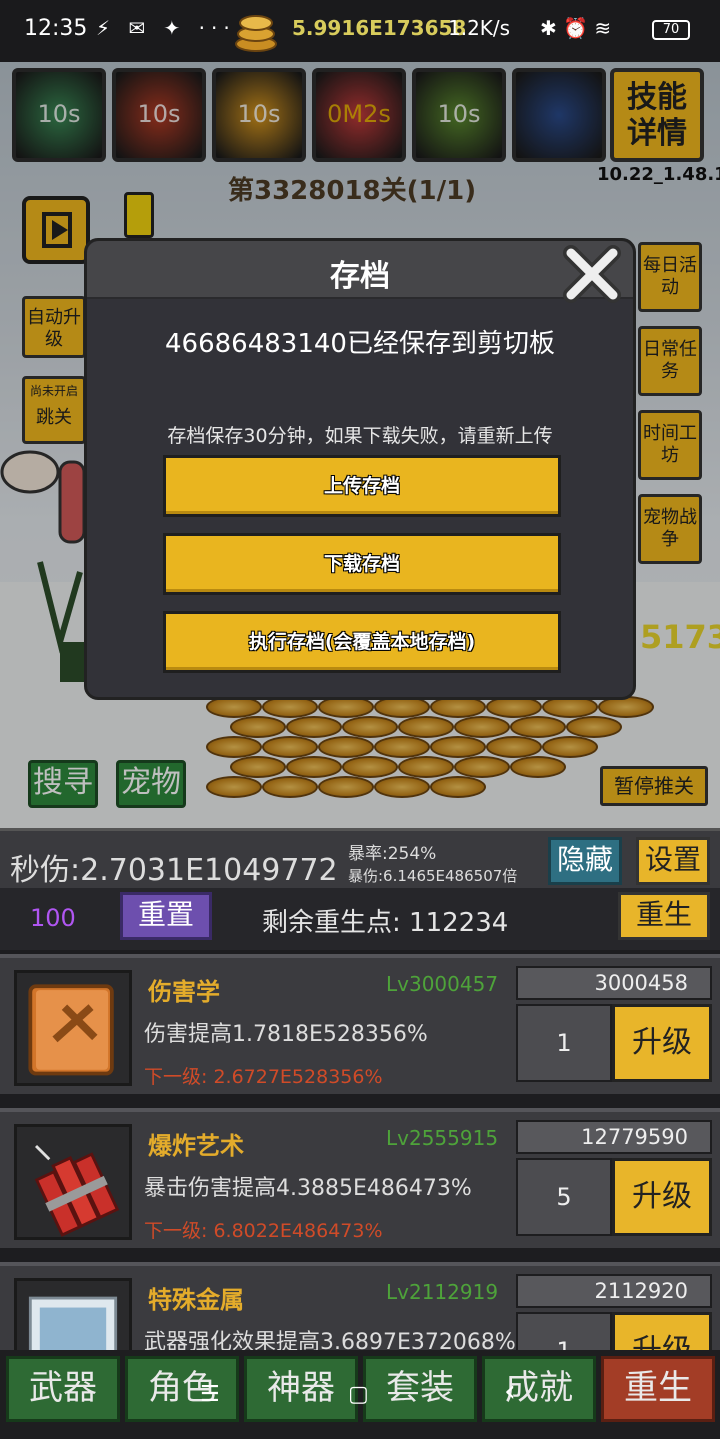 Image resolution: width=720 pixels, height=1439 pixels. I want to click on rebirth-button: 重生, so click(664, 916).